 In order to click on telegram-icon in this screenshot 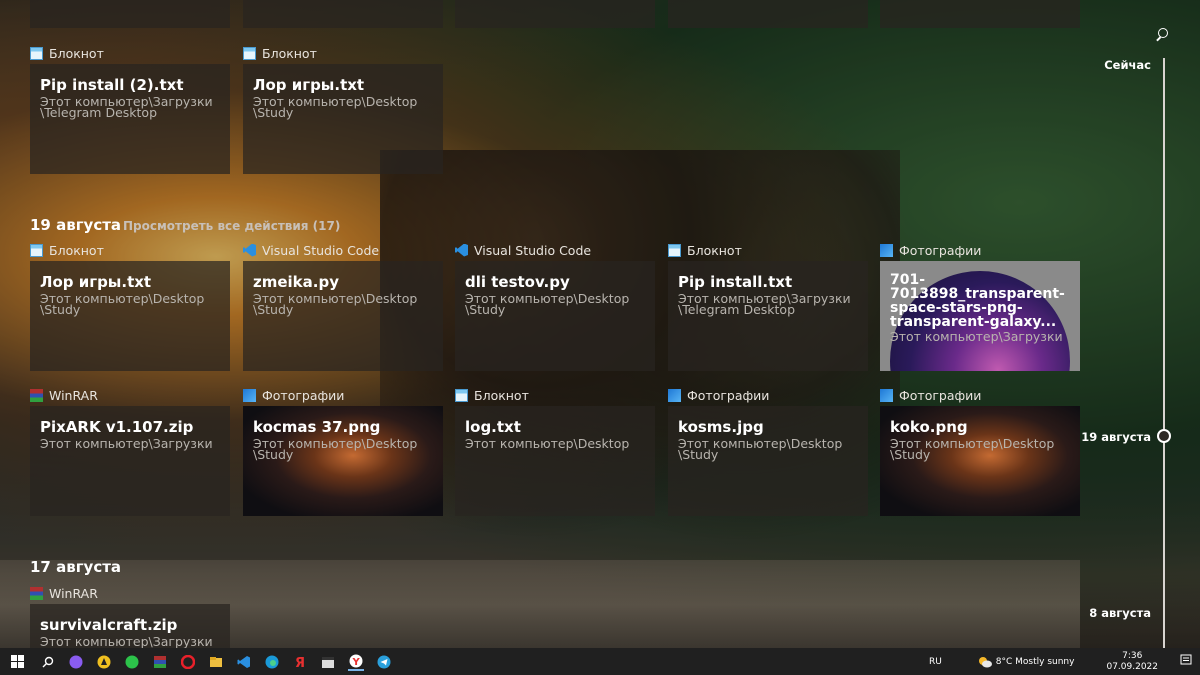, I will do `click(384, 662)`.